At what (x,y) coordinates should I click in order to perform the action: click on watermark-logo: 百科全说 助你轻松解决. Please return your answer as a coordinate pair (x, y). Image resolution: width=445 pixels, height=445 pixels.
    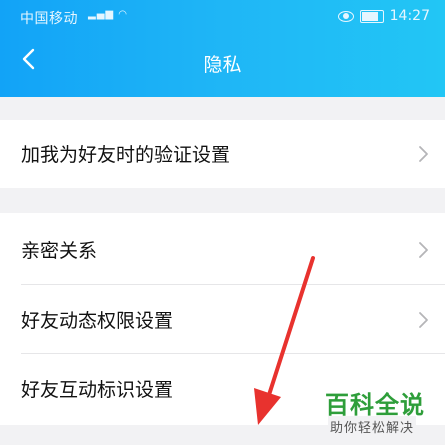
    Looking at the image, I should click on (380, 412).